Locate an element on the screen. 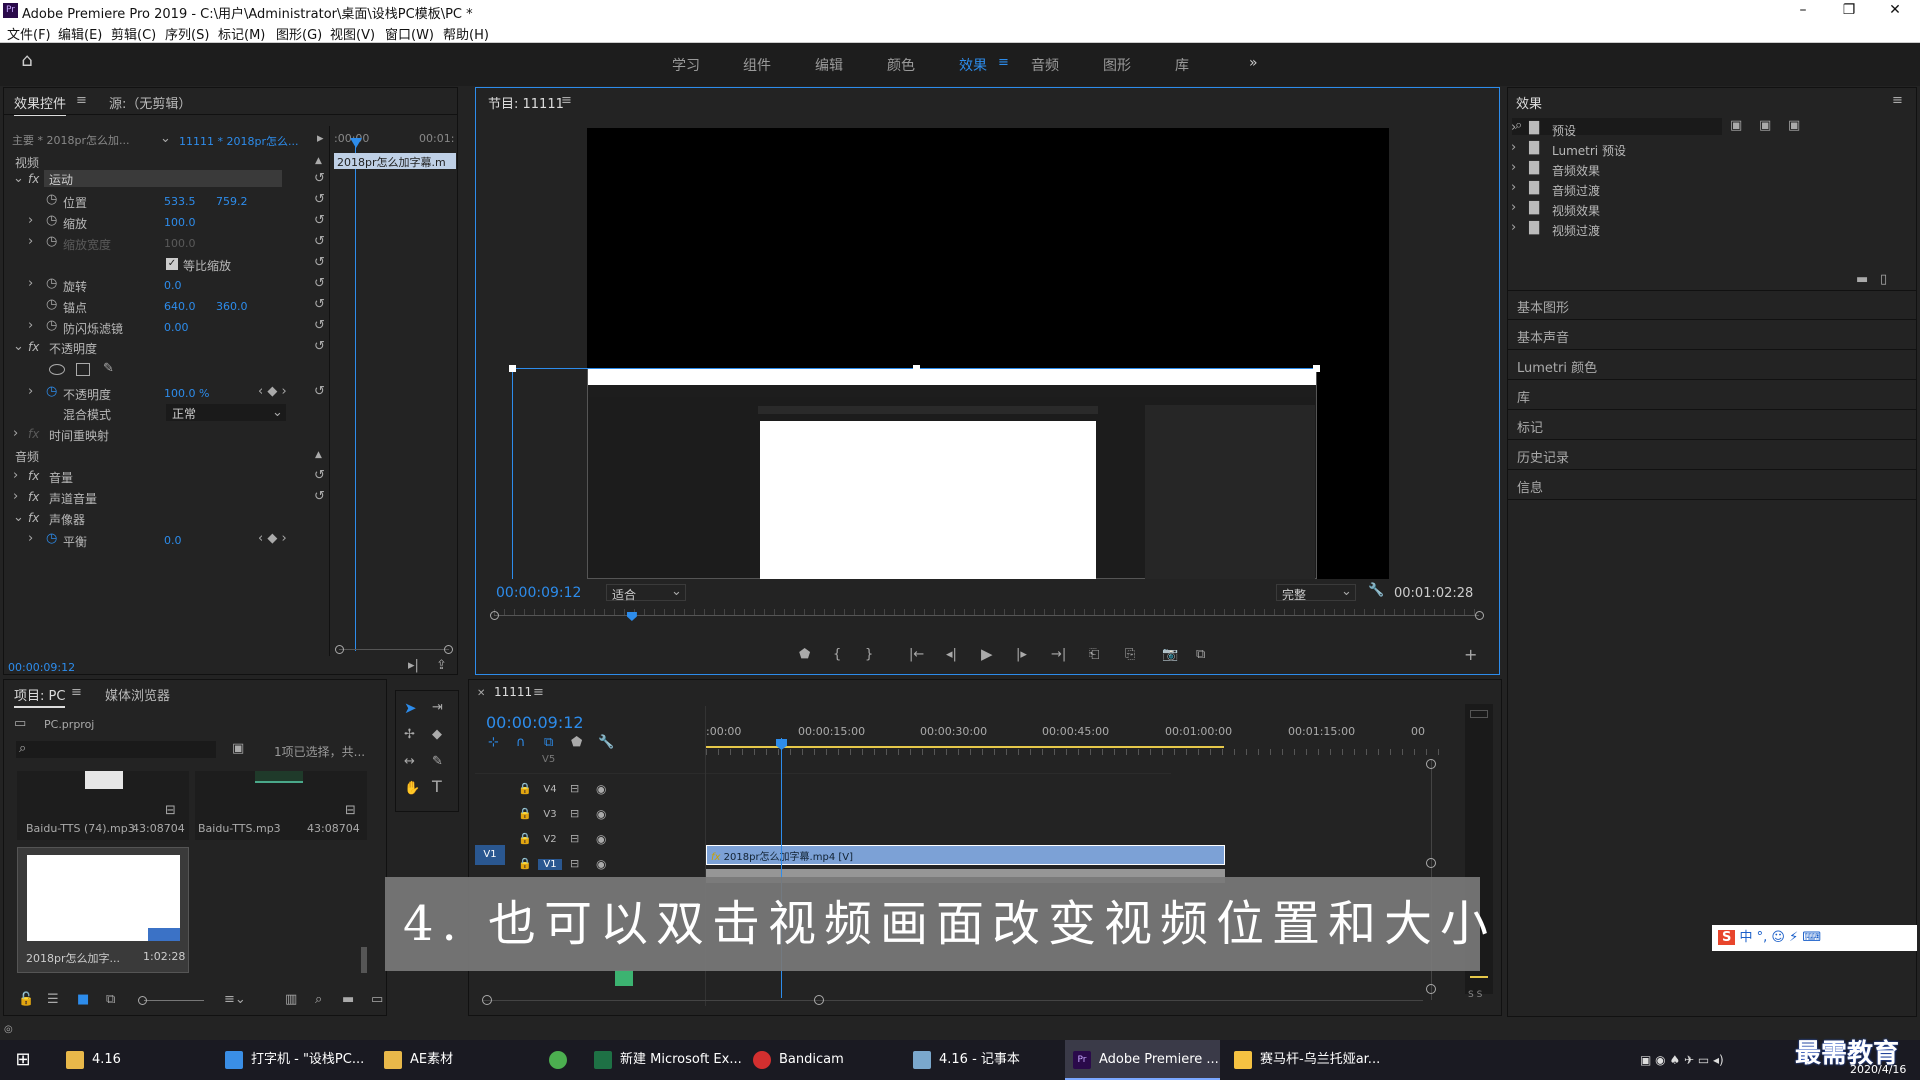  taskbar-item: Bandicam is located at coordinates (820, 1060).